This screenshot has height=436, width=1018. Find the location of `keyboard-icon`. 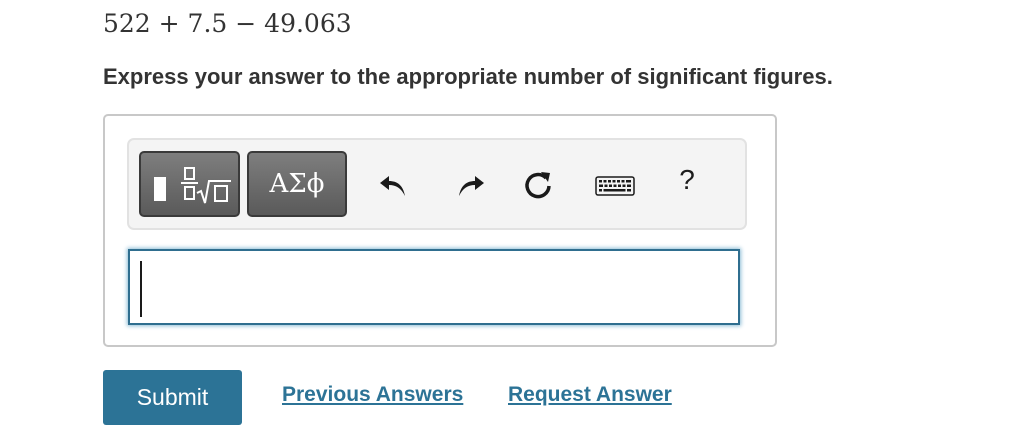

keyboard-icon is located at coordinates (615, 186).